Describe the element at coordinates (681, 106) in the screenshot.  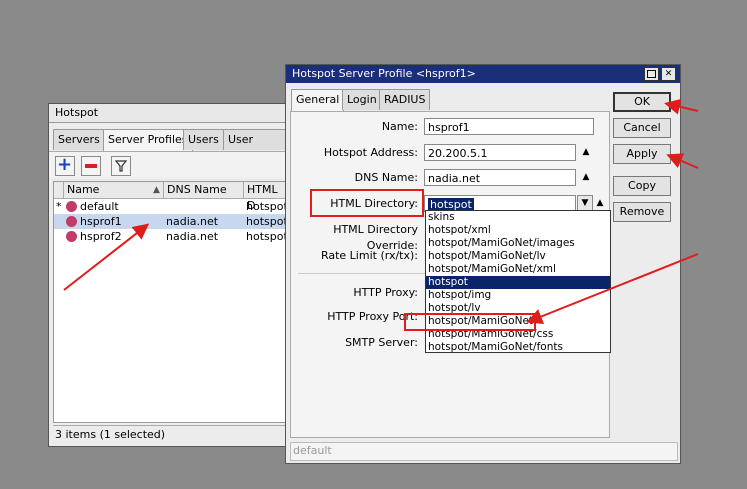
I see `annotation-arrow-ok` at that location.